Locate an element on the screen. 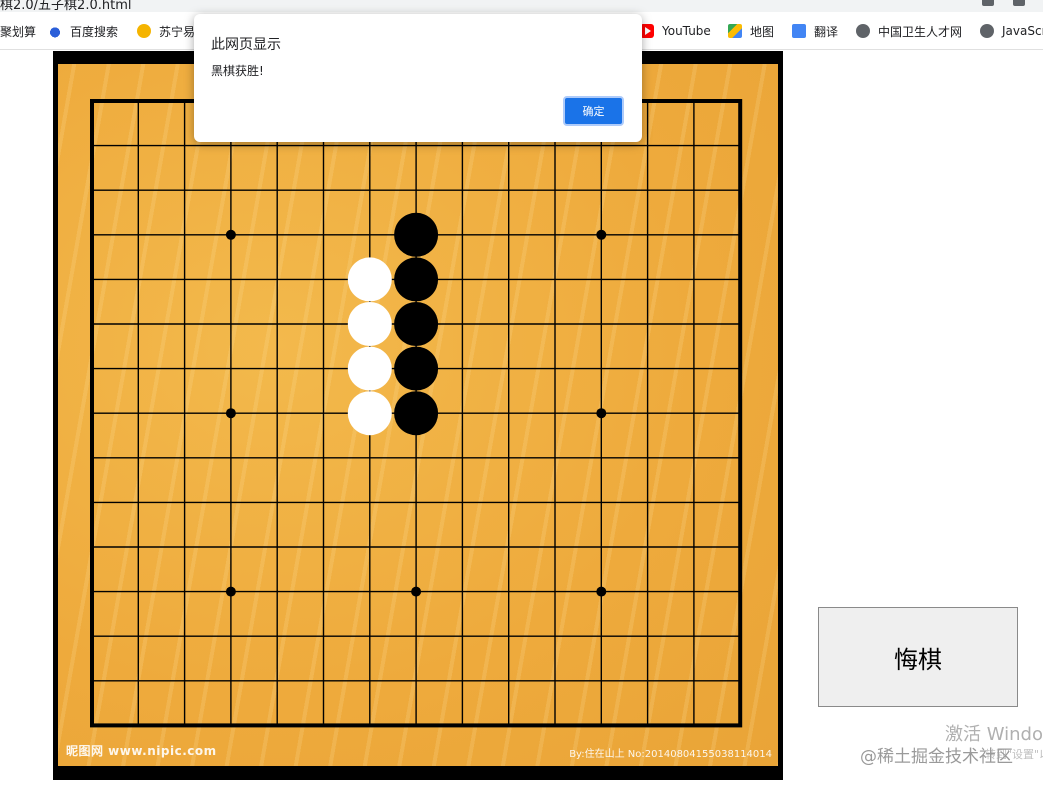 This screenshot has width=1043, height=786. bookmark-maps: 地图 is located at coordinates (751, 31).